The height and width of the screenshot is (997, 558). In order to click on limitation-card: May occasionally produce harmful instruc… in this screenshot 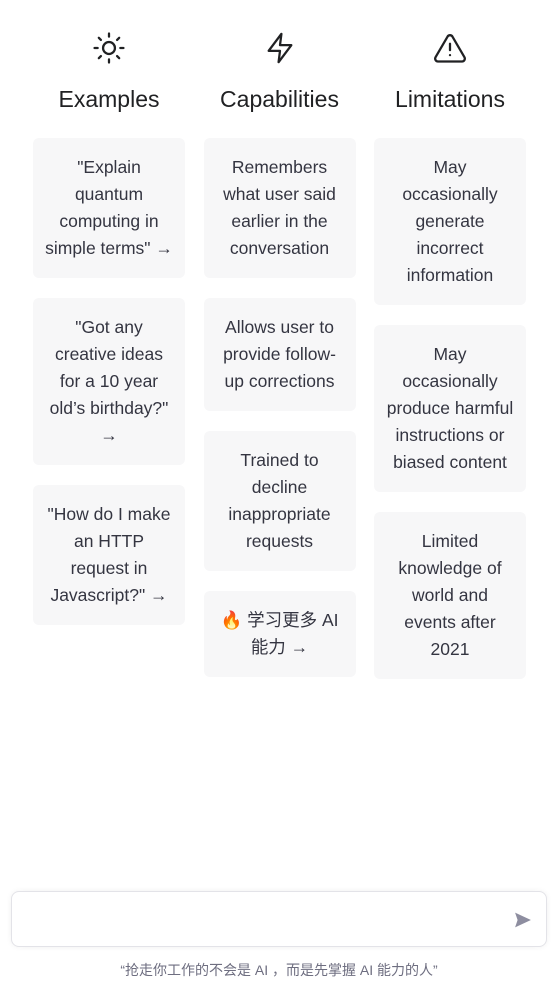, I will do `click(450, 408)`.